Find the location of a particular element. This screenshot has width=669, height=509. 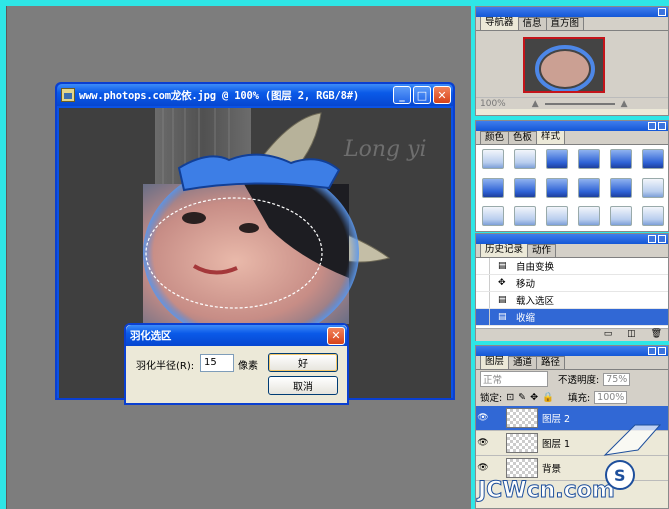

logo: S is located at coordinates (632, 460).